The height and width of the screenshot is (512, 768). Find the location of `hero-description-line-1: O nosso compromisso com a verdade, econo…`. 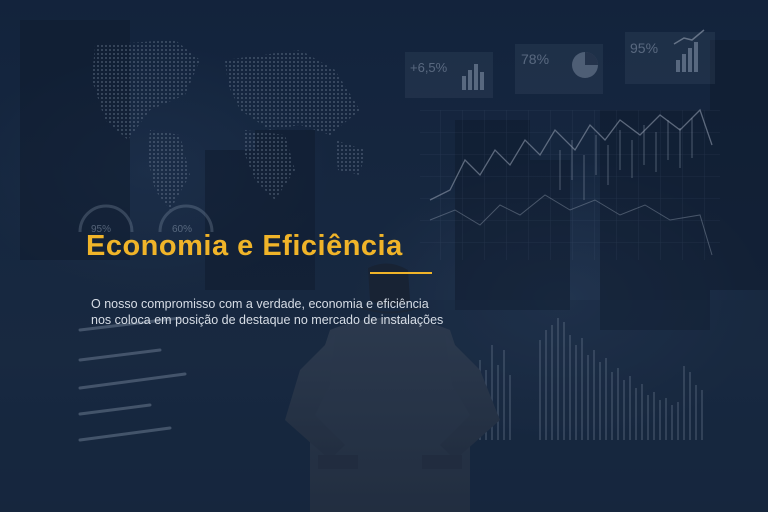

hero-description-line-1: O nosso compromisso com a verdade, econo… is located at coordinates (260, 303).